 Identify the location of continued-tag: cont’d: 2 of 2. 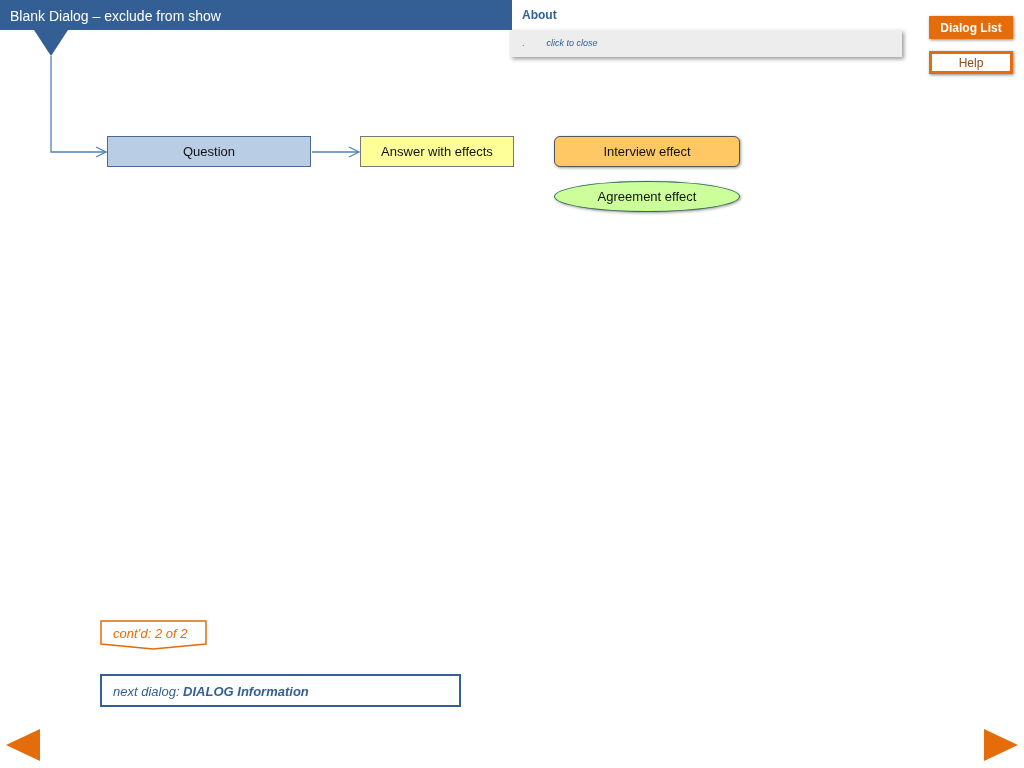
(153, 635).